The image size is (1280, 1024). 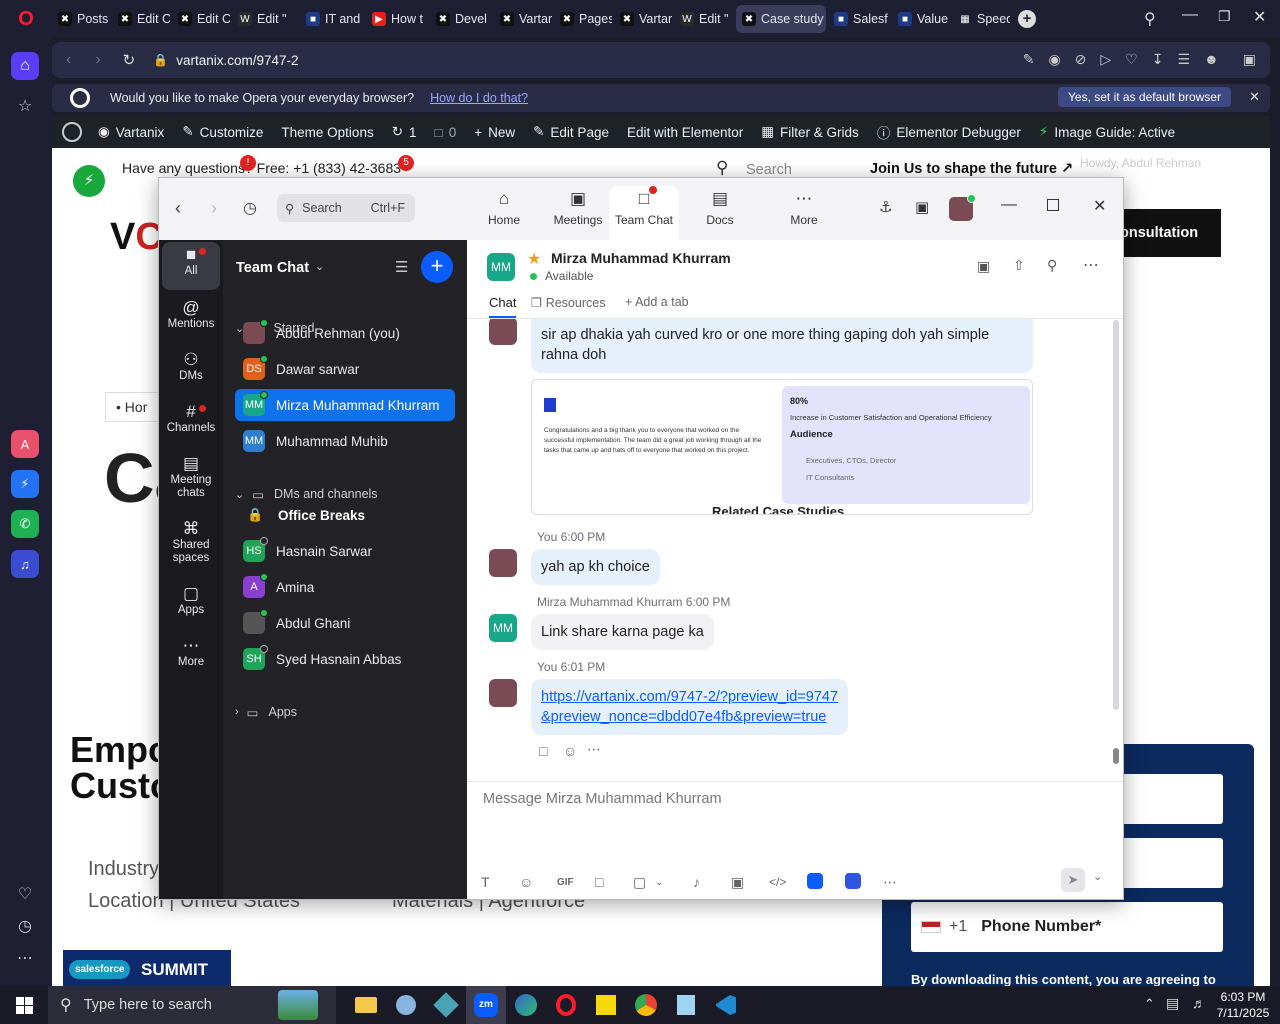 I want to click on video-call-icon: ▣, so click(x=983, y=266).